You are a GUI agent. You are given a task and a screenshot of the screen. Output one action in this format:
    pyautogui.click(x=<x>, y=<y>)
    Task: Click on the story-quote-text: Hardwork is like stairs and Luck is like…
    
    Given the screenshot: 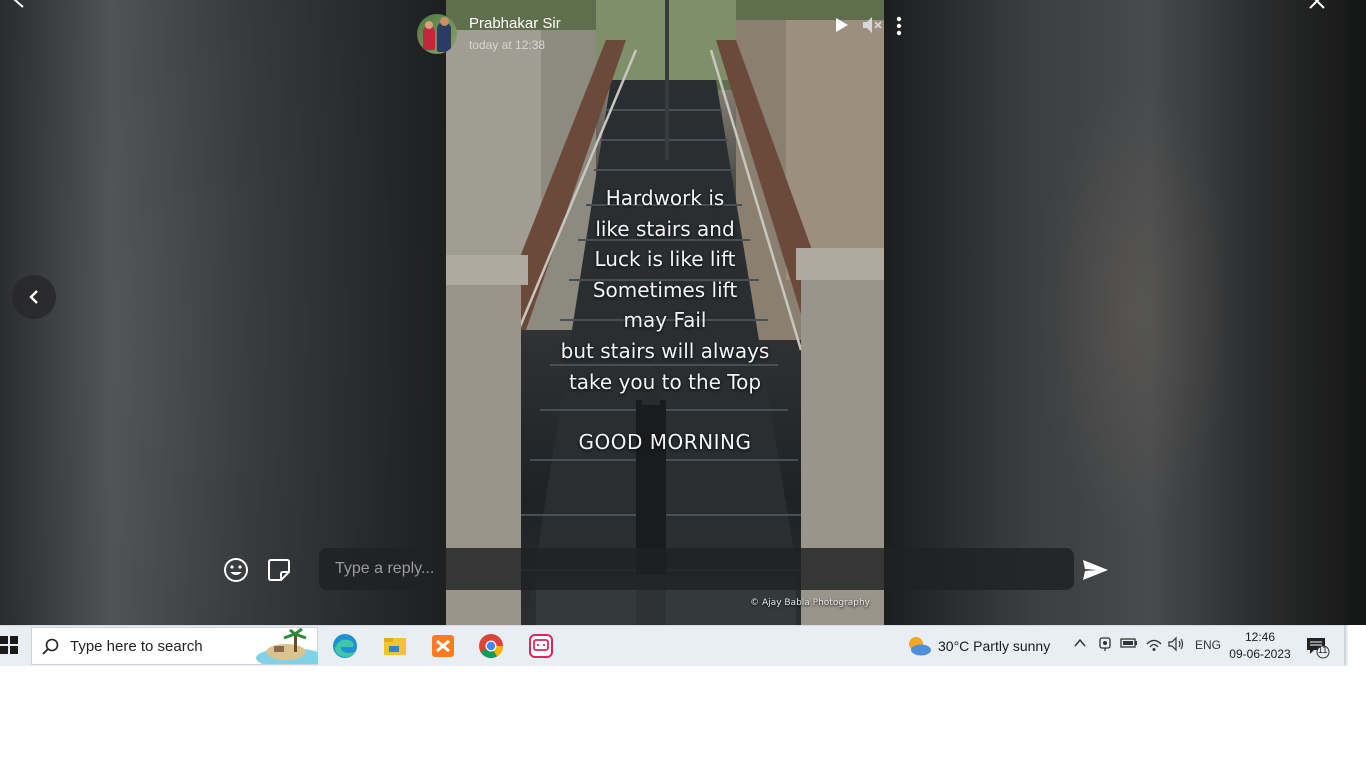 What is the action you would take?
    pyautogui.click(x=665, y=320)
    